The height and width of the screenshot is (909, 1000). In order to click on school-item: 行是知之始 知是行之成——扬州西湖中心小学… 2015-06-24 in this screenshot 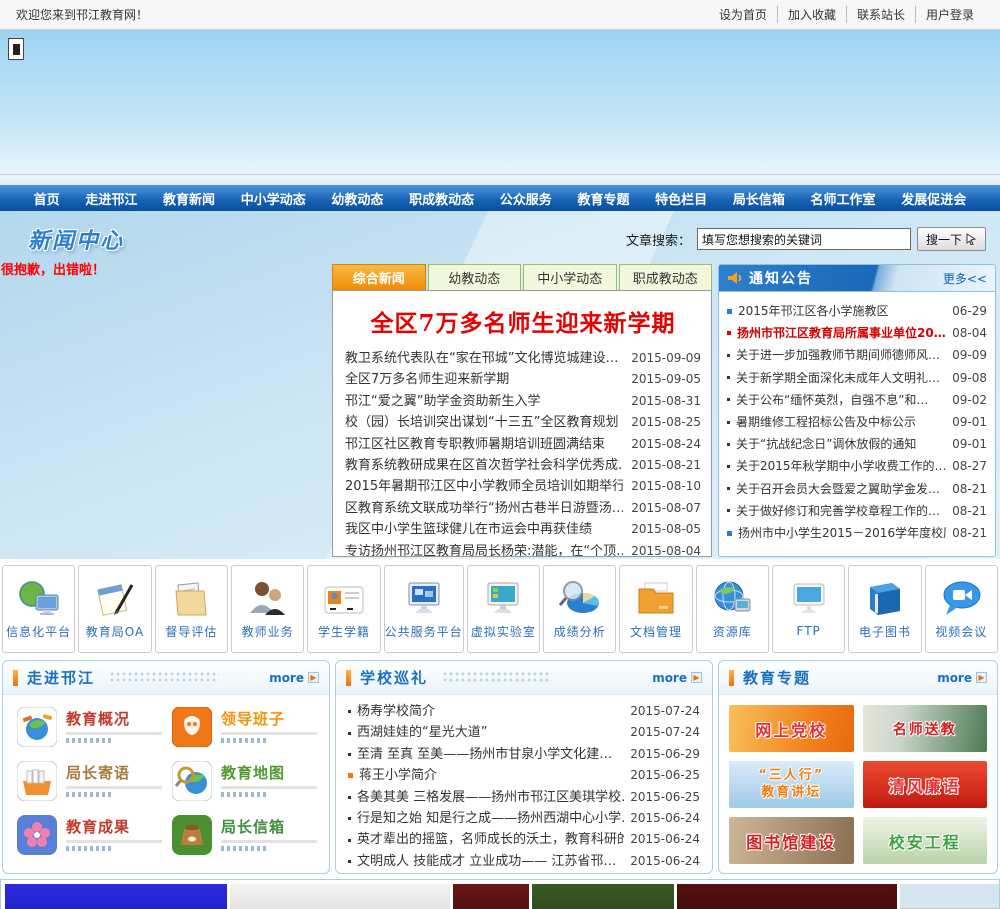, I will do `click(524, 818)`.